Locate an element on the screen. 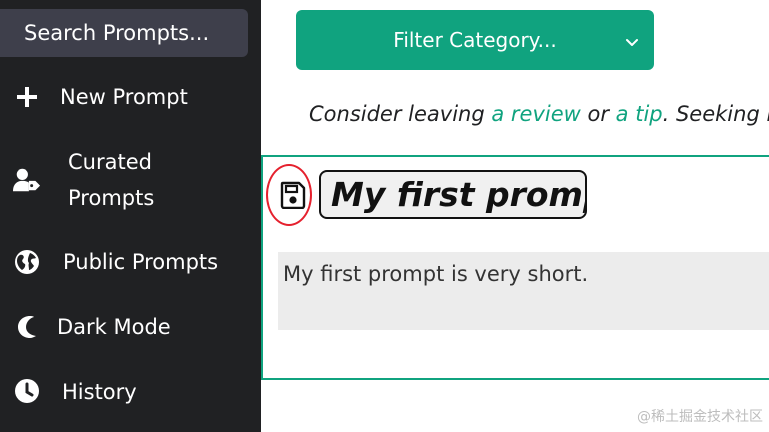 Image resolution: width=769 pixels, height=432 pixels. tip-link: a tip is located at coordinates (639, 114).